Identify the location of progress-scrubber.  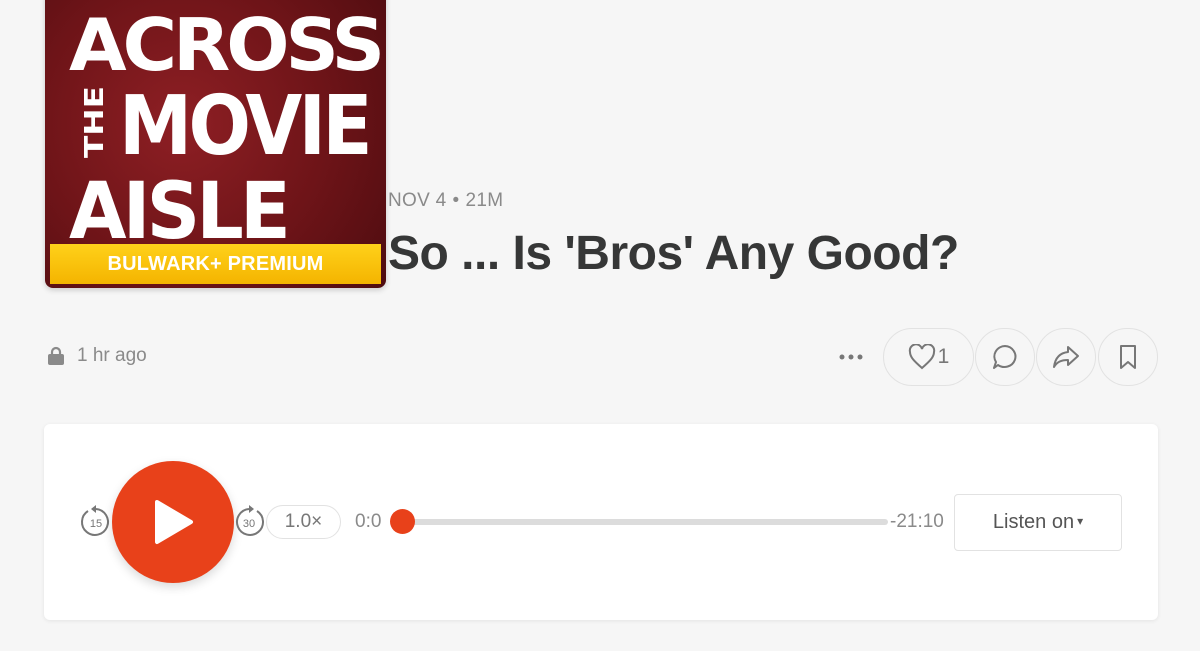
(402, 521).